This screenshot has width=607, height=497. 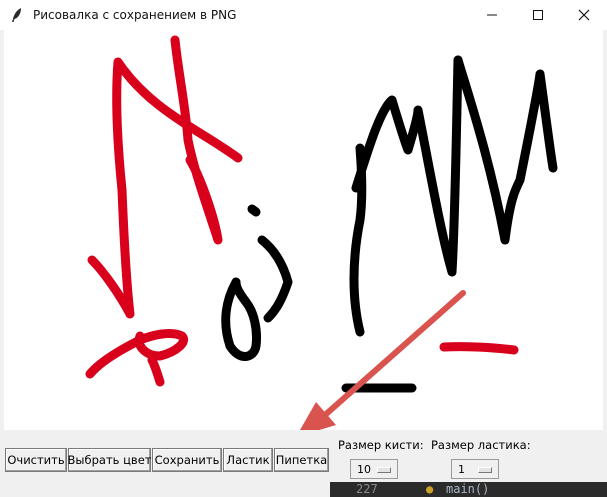 I want to click on background-editor-strip: 227 ● main(), so click(x=468, y=489).